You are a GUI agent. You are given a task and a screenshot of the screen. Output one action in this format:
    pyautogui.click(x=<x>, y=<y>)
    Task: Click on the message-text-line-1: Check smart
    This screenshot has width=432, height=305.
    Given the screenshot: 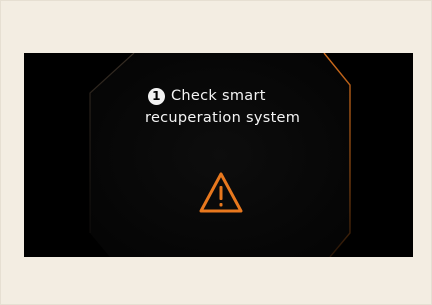 What is the action you would take?
    pyautogui.click(x=218, y=96)
    